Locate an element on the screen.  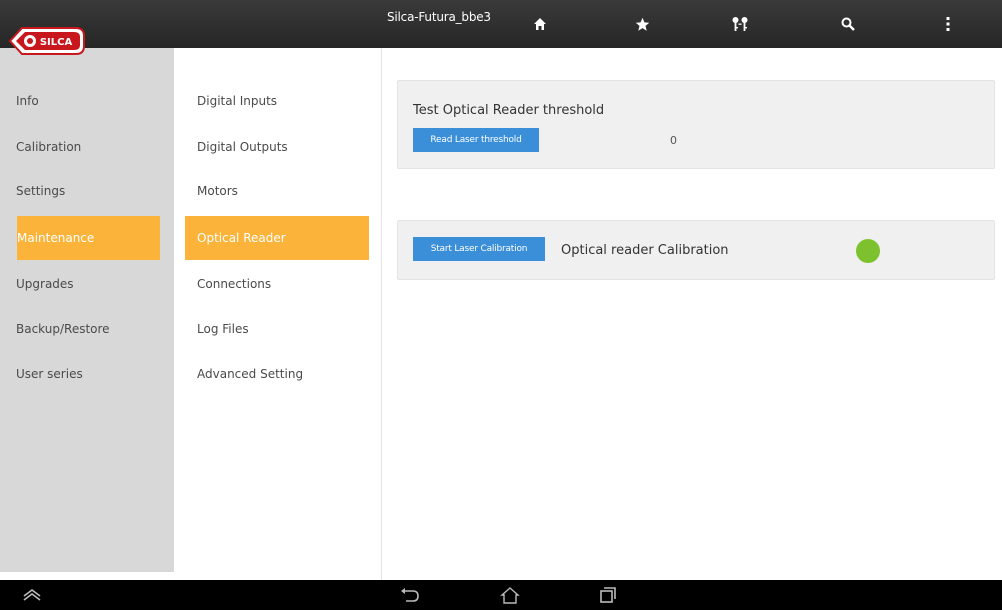
top-app-bar: Silca-Futura_bbe3 is located at coordinates (501, 24).